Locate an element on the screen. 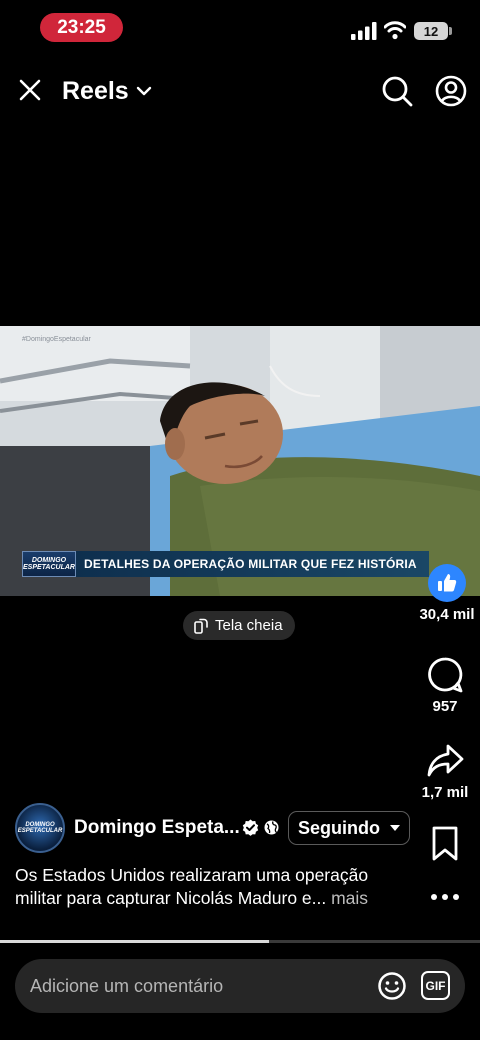  like-button: 30,4 mil is located at coordinates (446, 593).